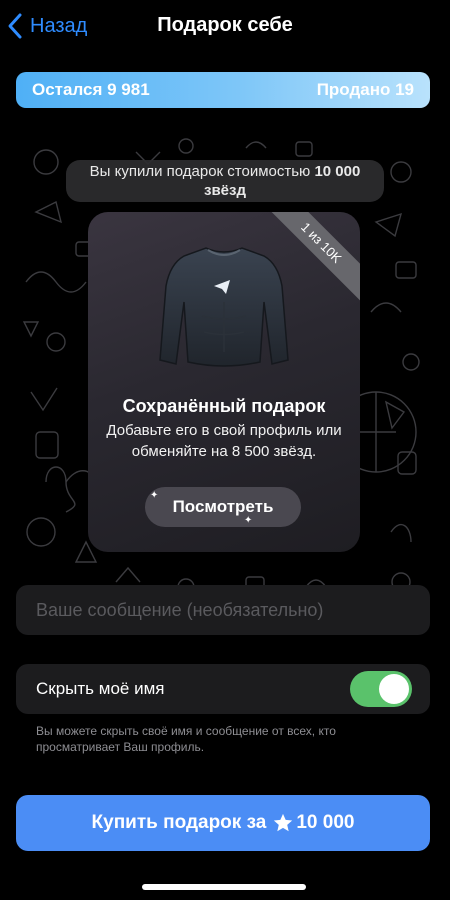 This screenshot has height=900, width=450. I want to click on hide-name-row: Скрыть моё имя, so click(223, 689).